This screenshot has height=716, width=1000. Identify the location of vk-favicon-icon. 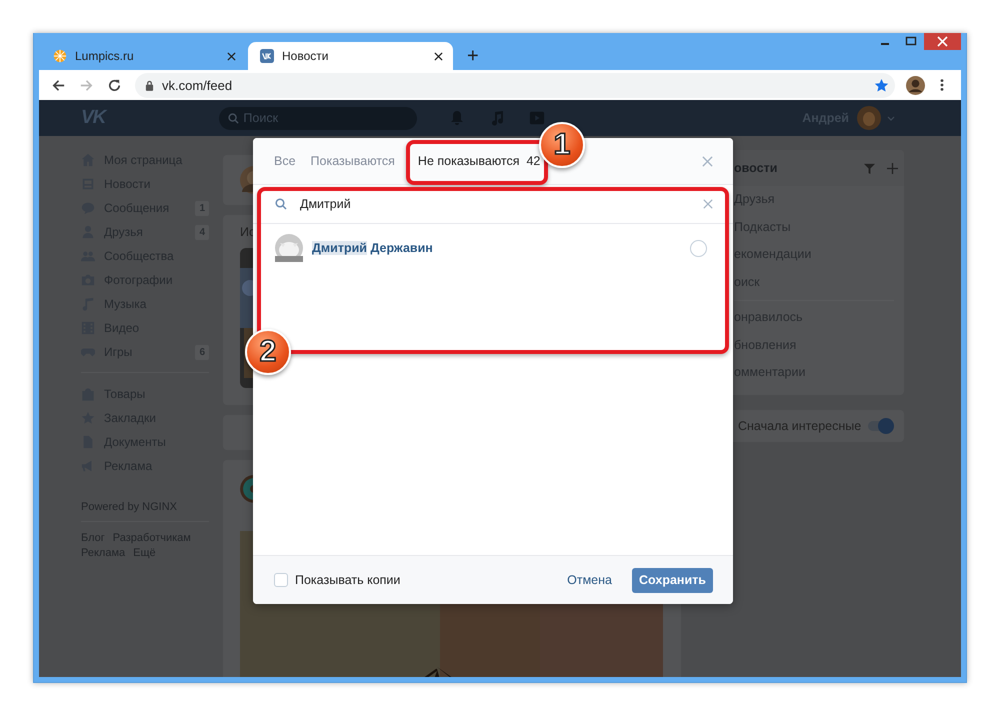
(267, 56).